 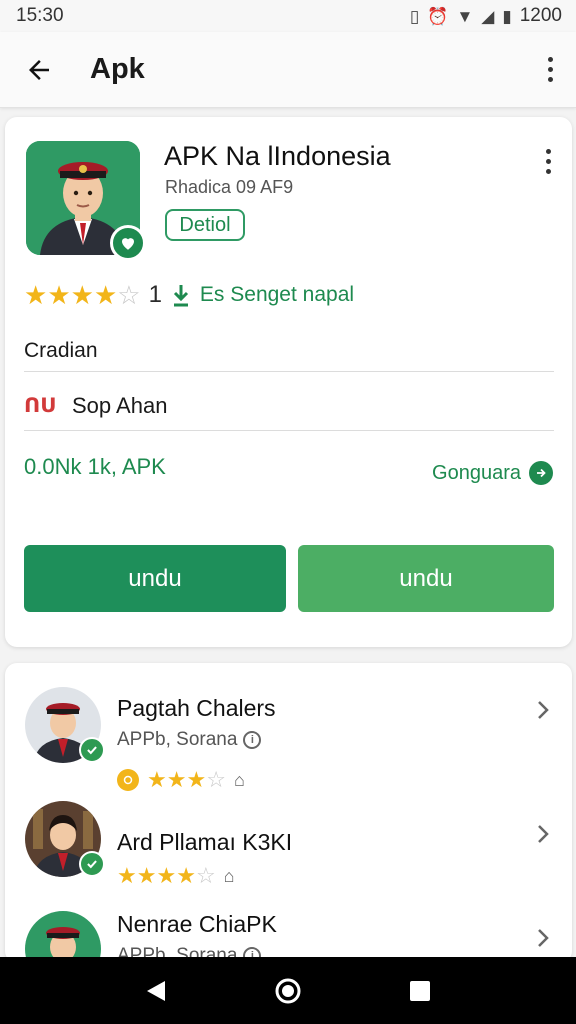 What do you see at coordinates (128, 243) in the screenshot?
I see `verified-badge-icon` at bounding box center [128, 243].